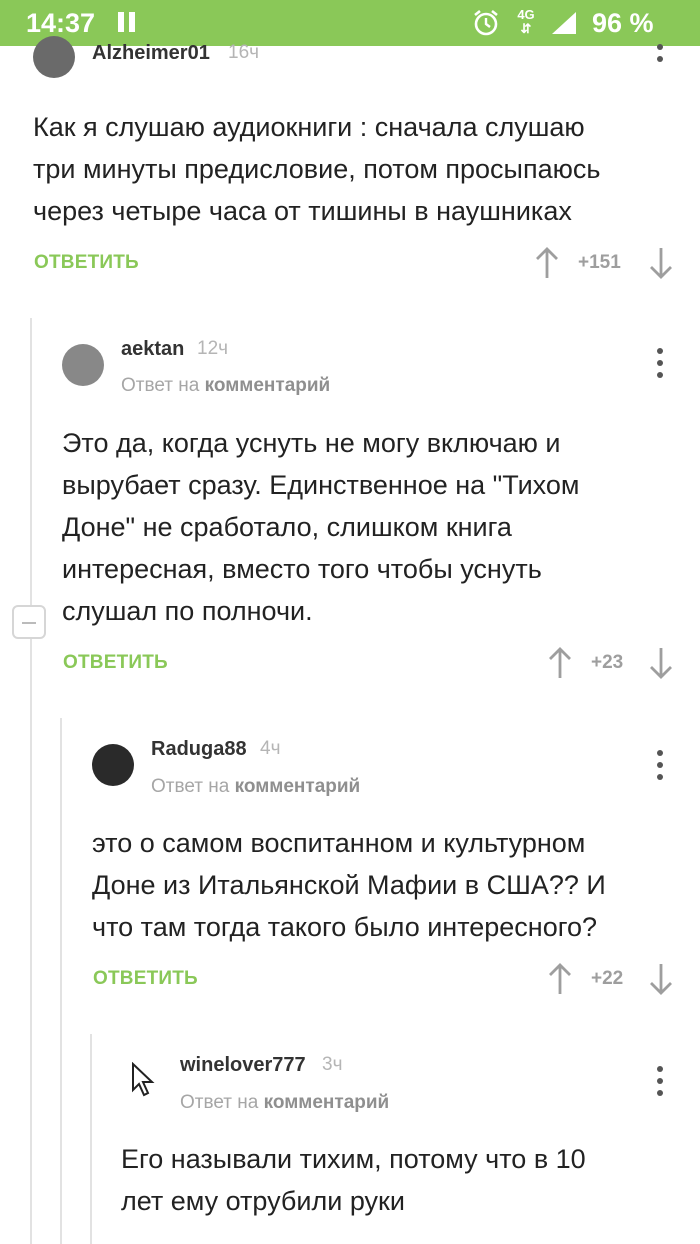 Image resolution: width=700 pixels, height=1244 pixels. What do you see at coordinates (327, 1102) in the screenshot?
I see `reply-to-target: комментарий` at bounding box center [327, 1102].